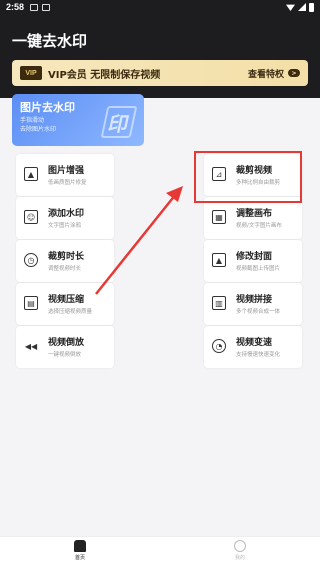  What do you see at coordinates (290, 7) in the screenshot?
I see `wifi-icon` at bounding box center [290, 7].